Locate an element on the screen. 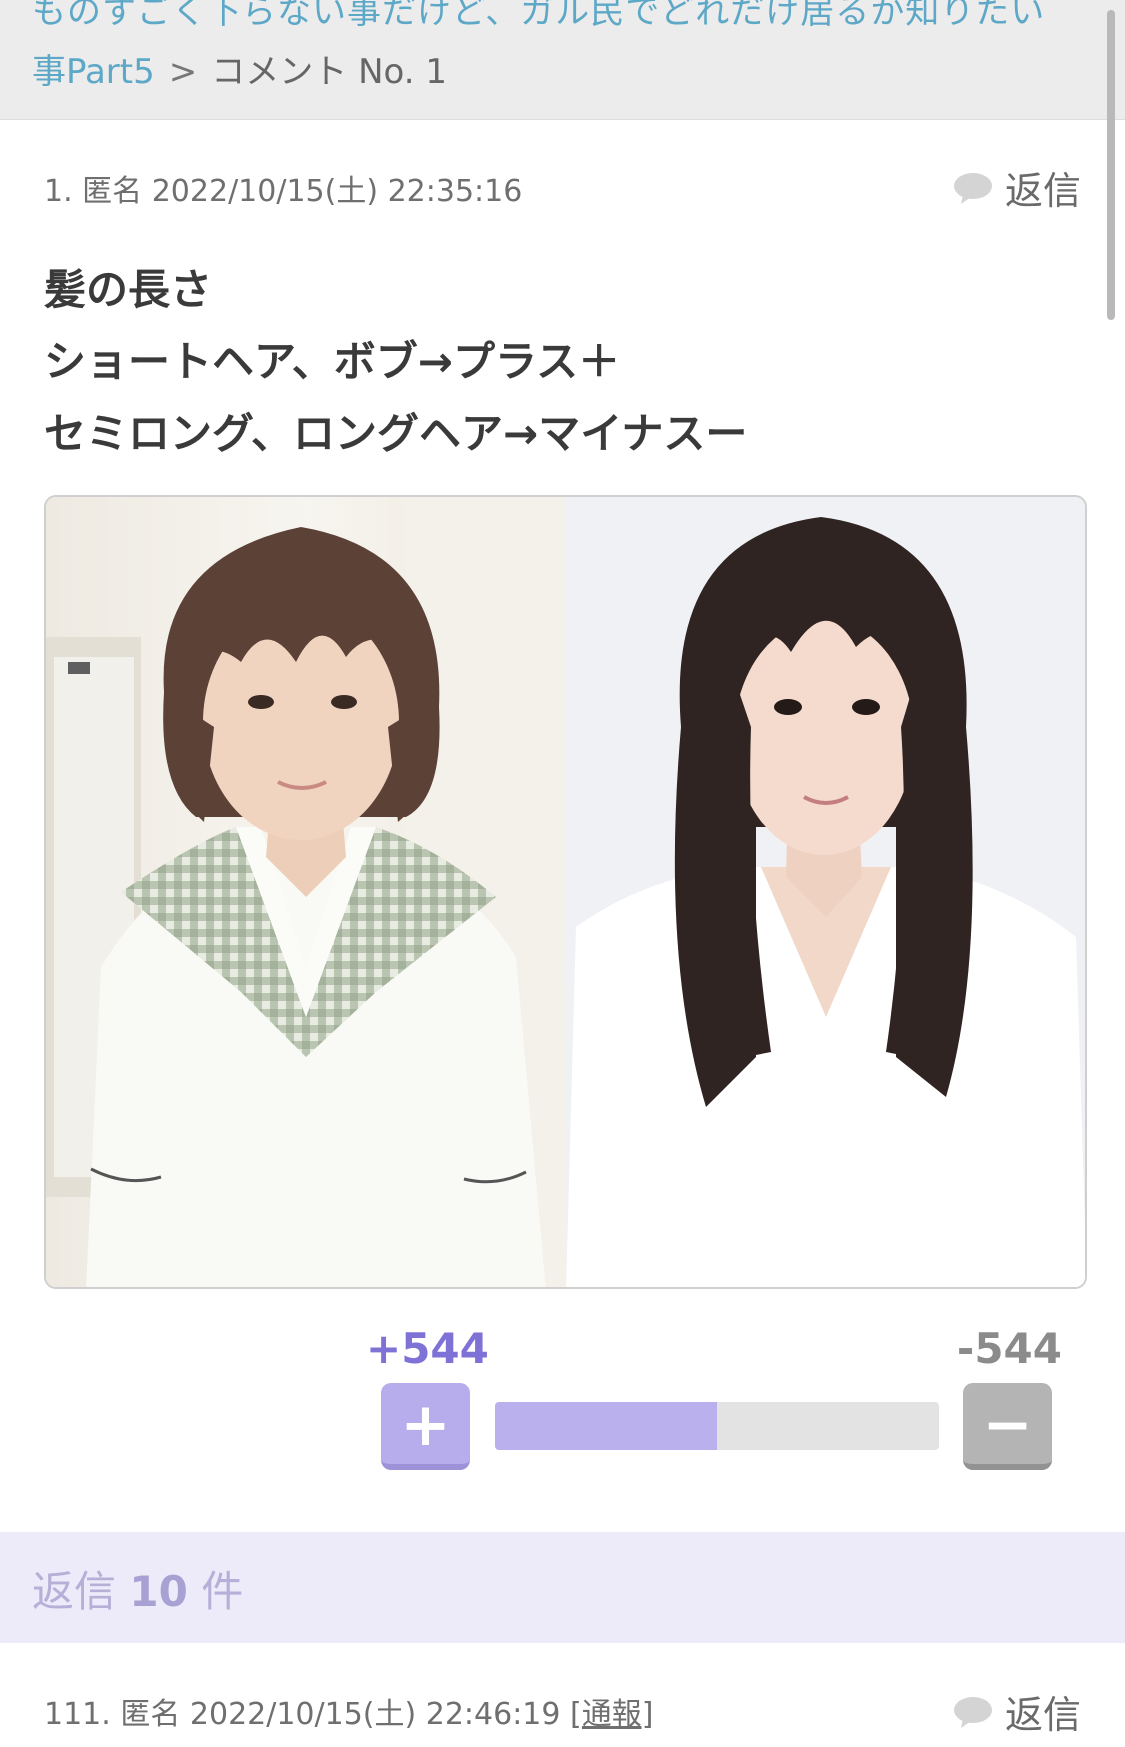 Image resolution: width=1125 pixels, height=1747 pixels. replies-prefix: 返信 is located at coordinates (74, 1591).